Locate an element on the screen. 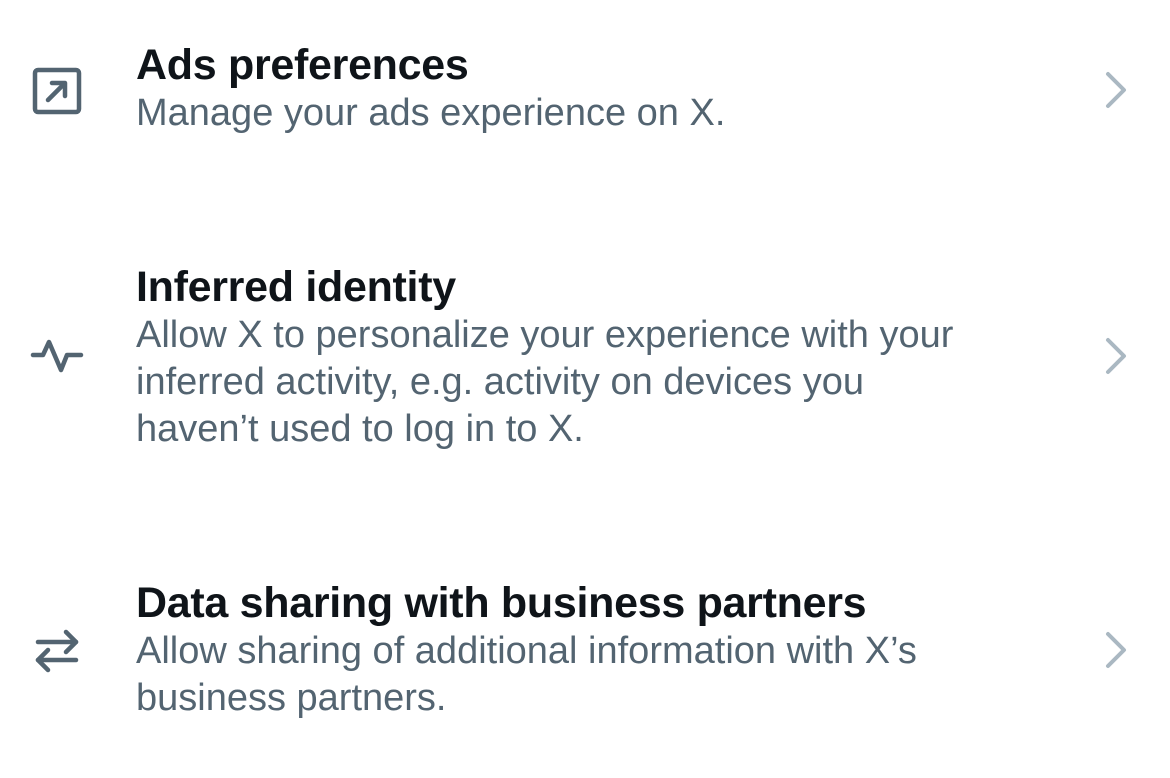 This screenshot has width=1170, height=778. swap-arrows-icon is located at coordinates (57, 651).